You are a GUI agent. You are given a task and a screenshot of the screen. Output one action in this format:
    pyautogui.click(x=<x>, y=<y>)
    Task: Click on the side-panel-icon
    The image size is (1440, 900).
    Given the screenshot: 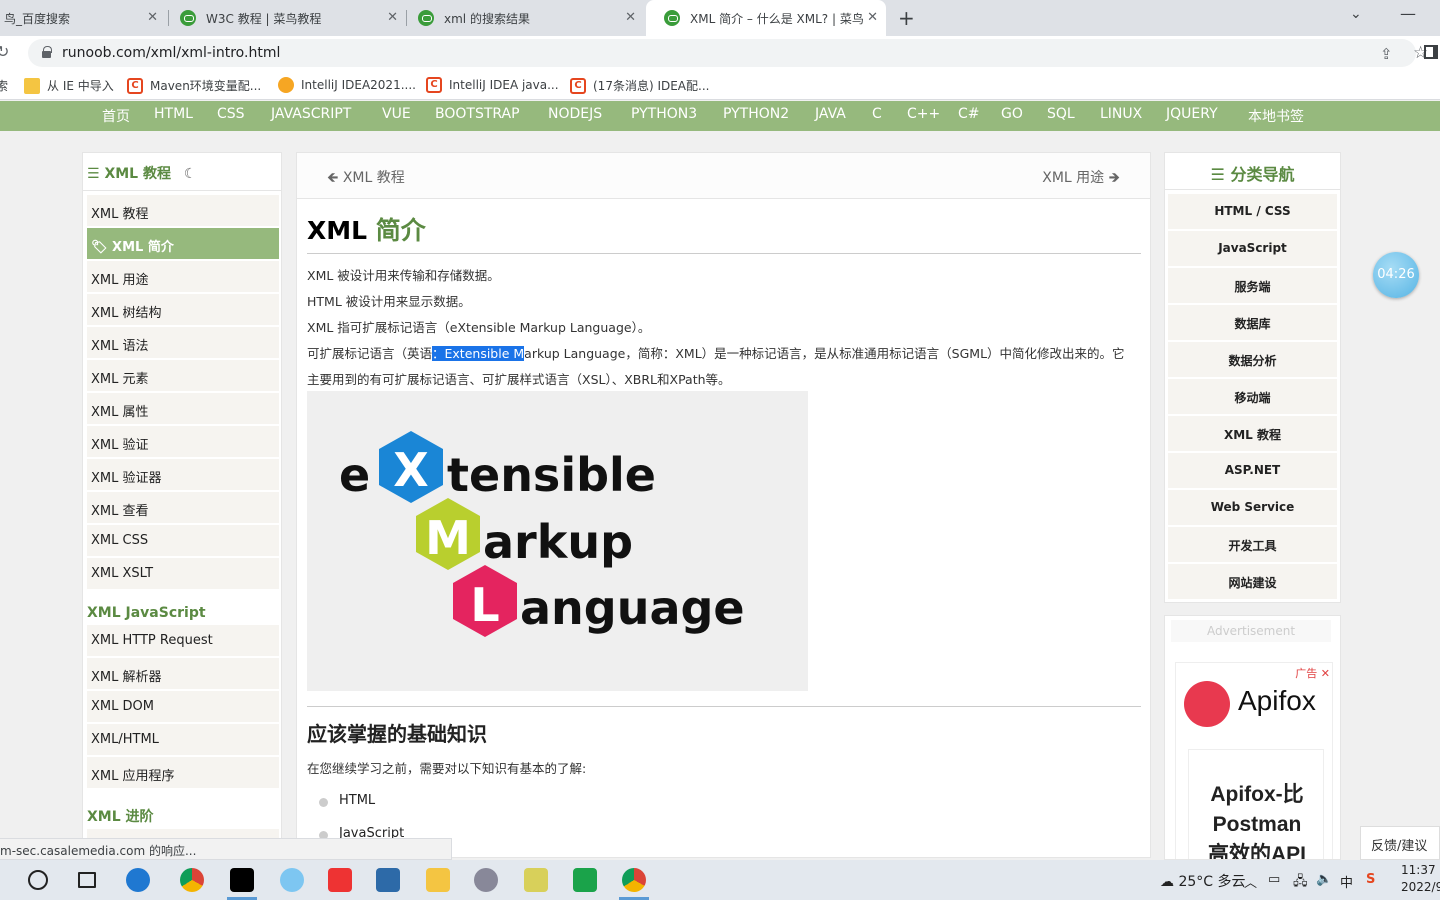 What is the action you would take?
    pyautogui.click(x=1431, y=52)
    